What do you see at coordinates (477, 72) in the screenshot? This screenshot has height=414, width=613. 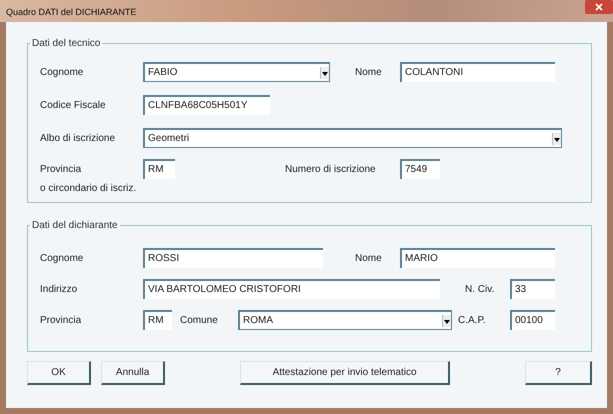 I see `input-field: COLANTONI` at bounding box center [477, 72].